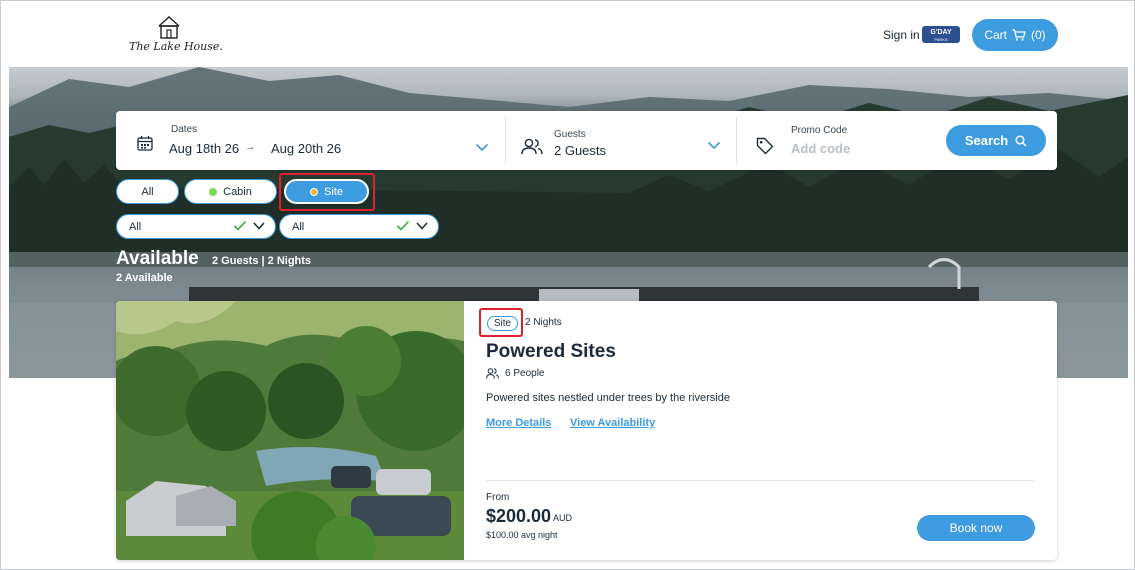 The image size is (1135, 570). I want to click on dates-selector: Dates Aug 18th 26 → Aug 20th 26, so click(310, 140).